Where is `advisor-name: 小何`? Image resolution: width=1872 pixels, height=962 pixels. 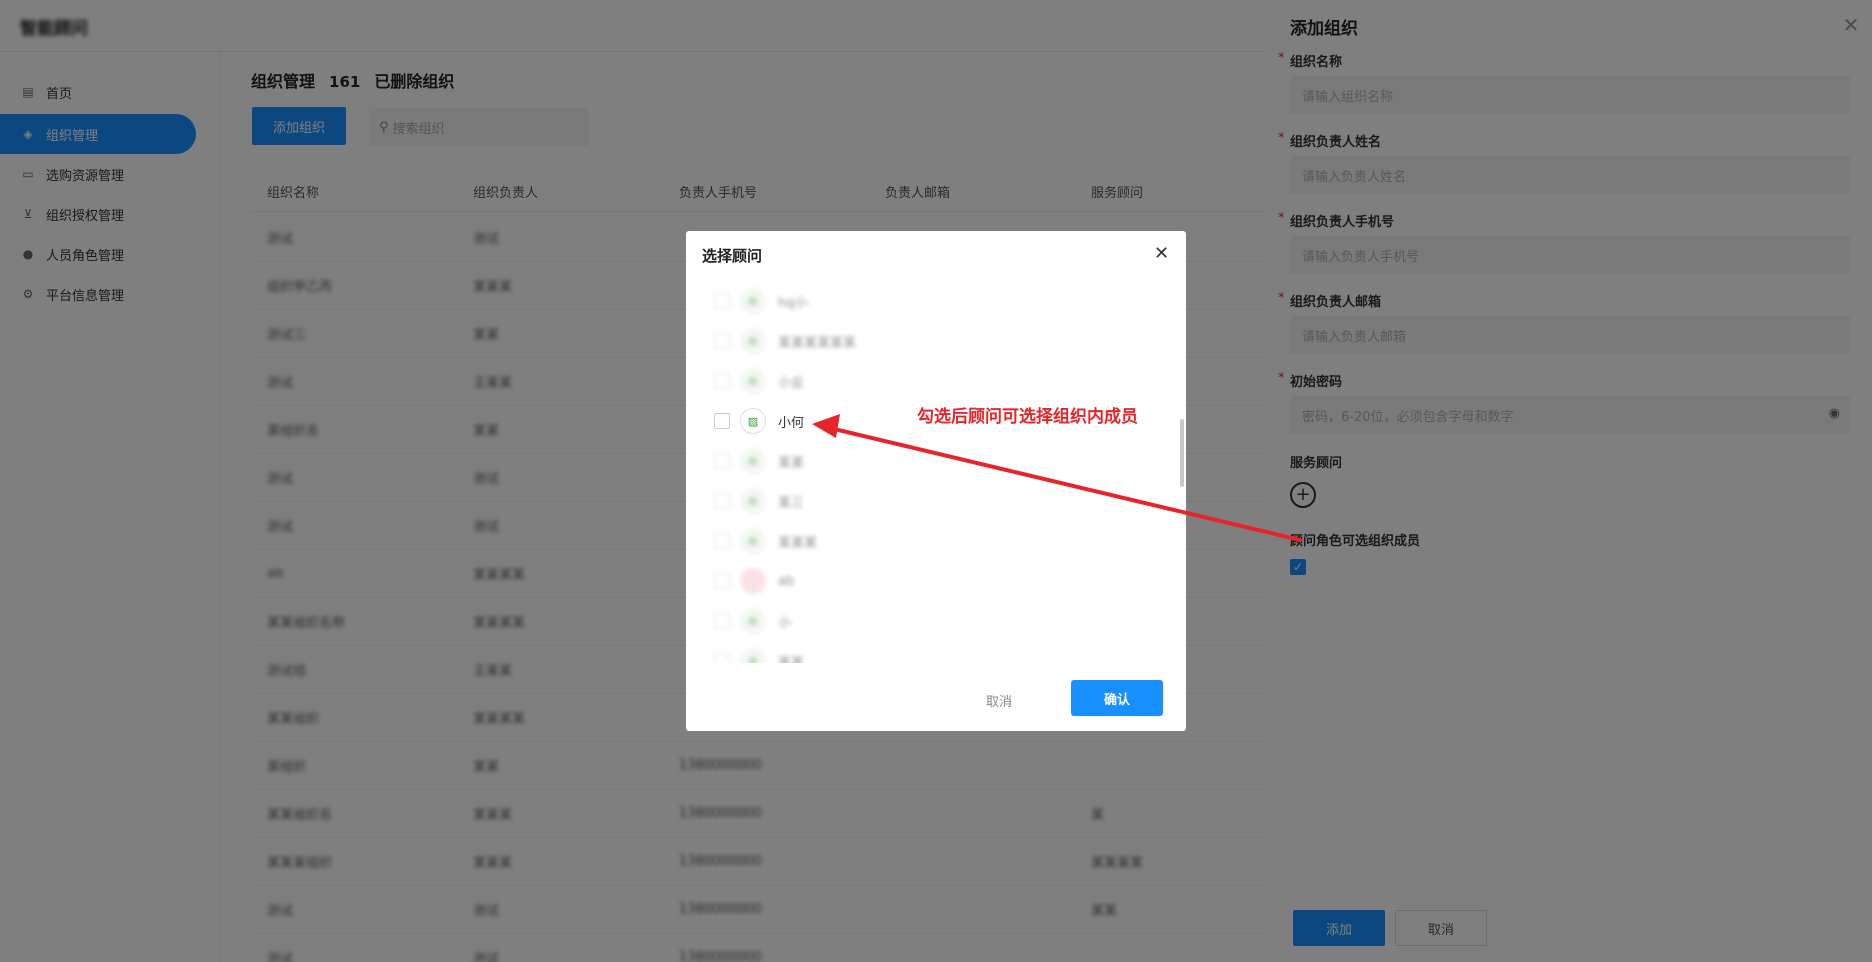
advisor-name: 小何 is located at coordinates (791, 423).